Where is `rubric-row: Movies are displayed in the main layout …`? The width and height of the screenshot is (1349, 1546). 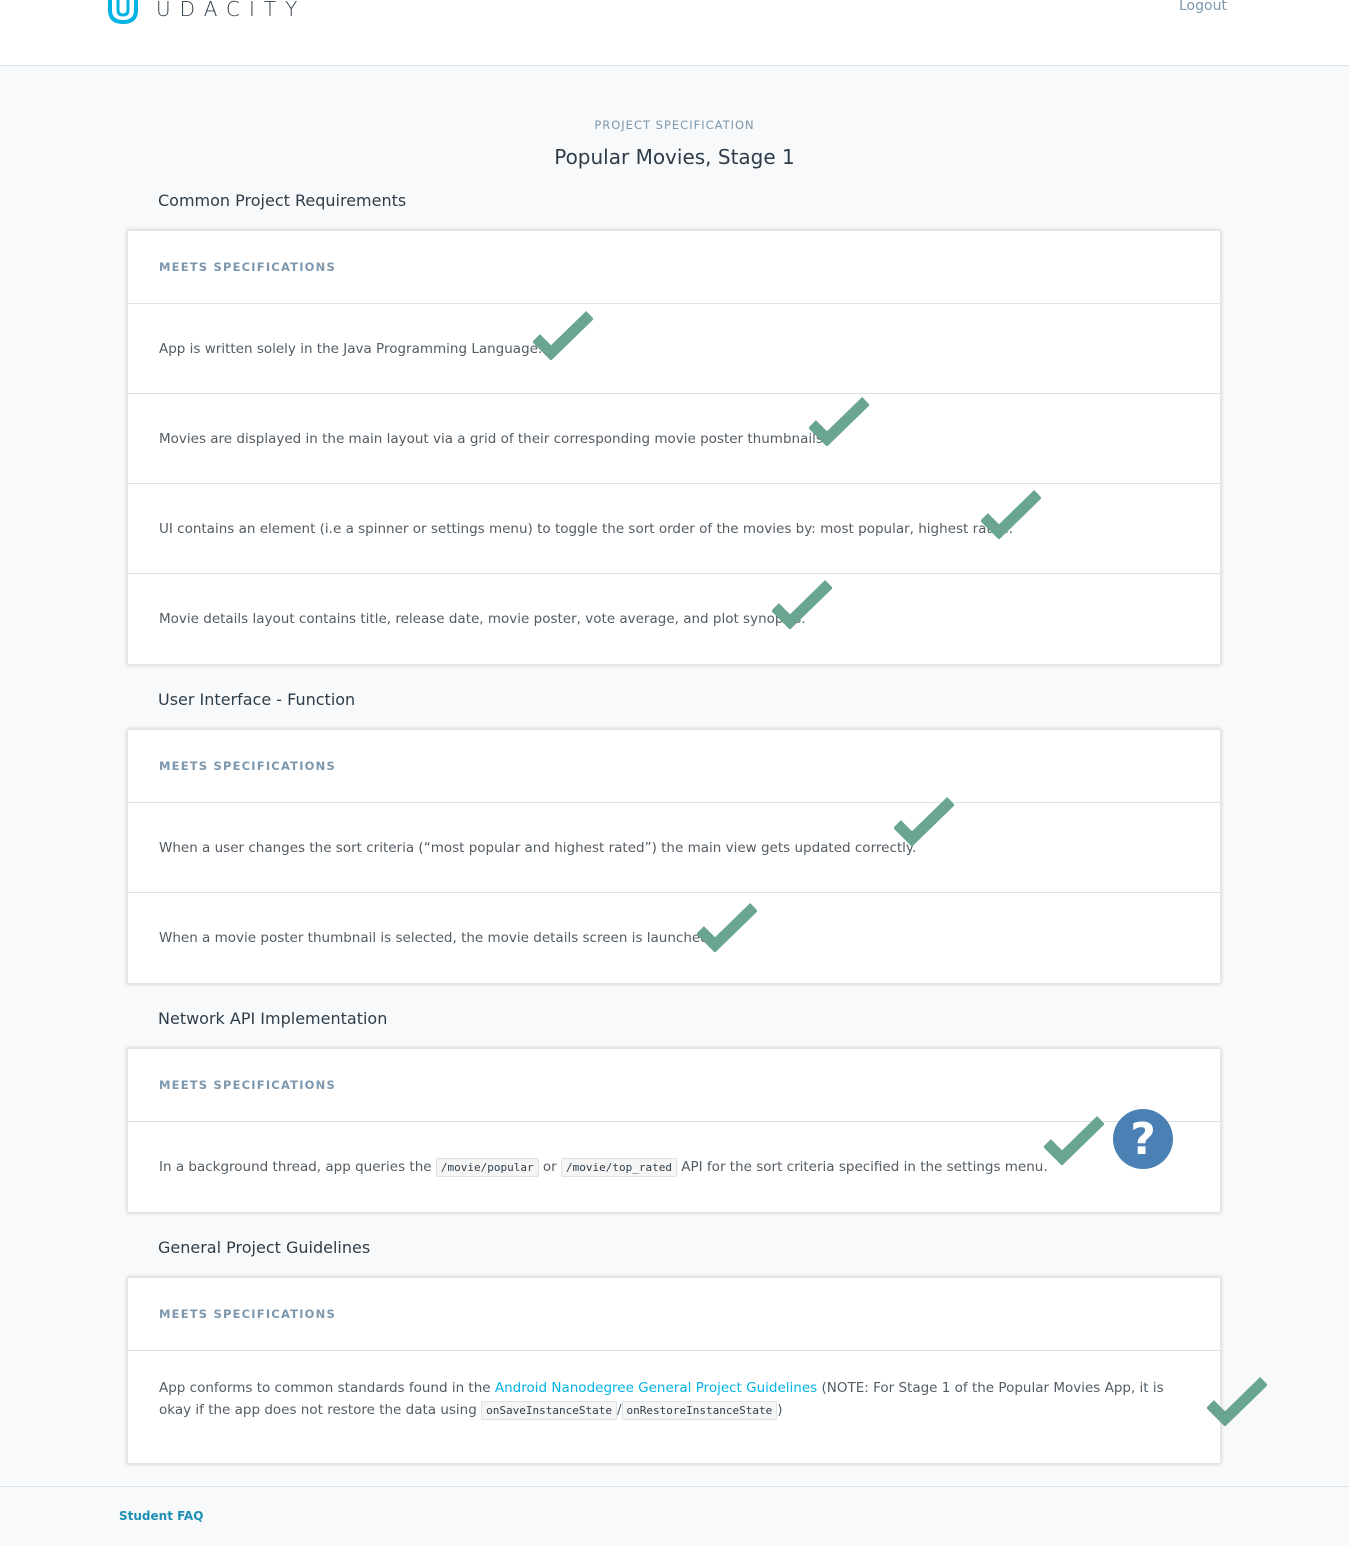 rubric-row: Movies are displayed in the main layout … is located at coordinates (674, 439).